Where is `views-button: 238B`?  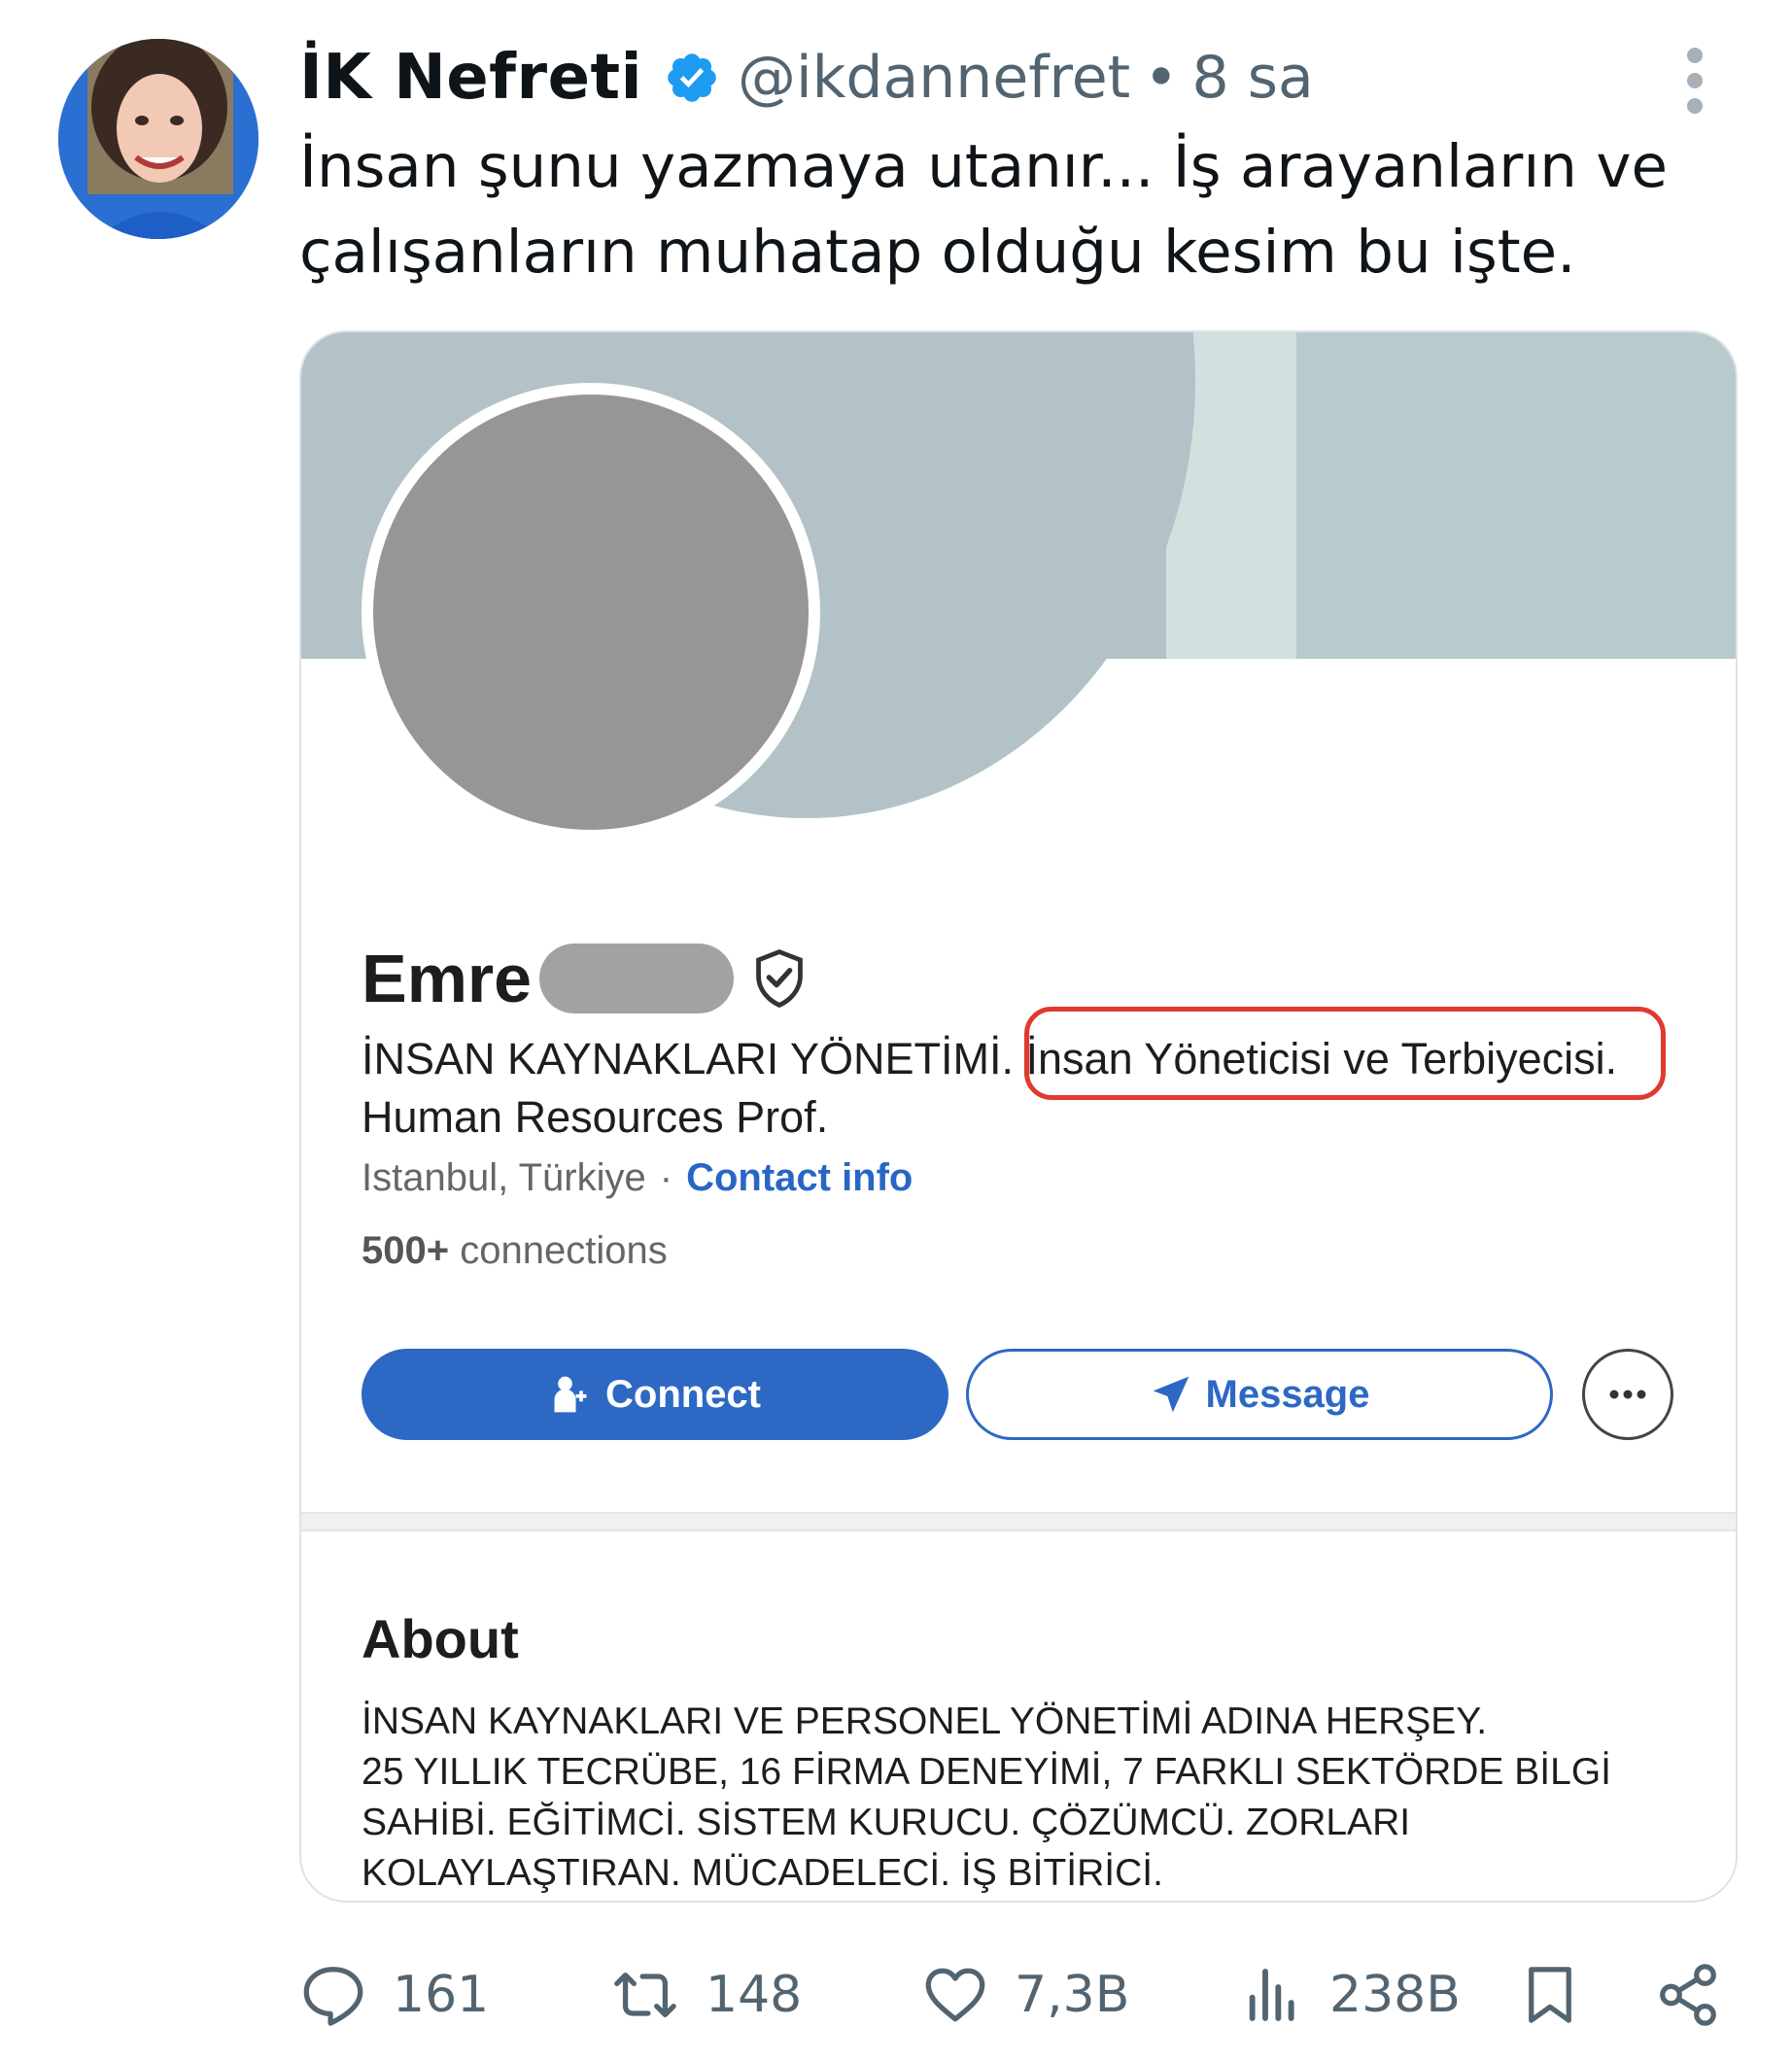
views-button: 238B is located at coordinates (1351, 1995).